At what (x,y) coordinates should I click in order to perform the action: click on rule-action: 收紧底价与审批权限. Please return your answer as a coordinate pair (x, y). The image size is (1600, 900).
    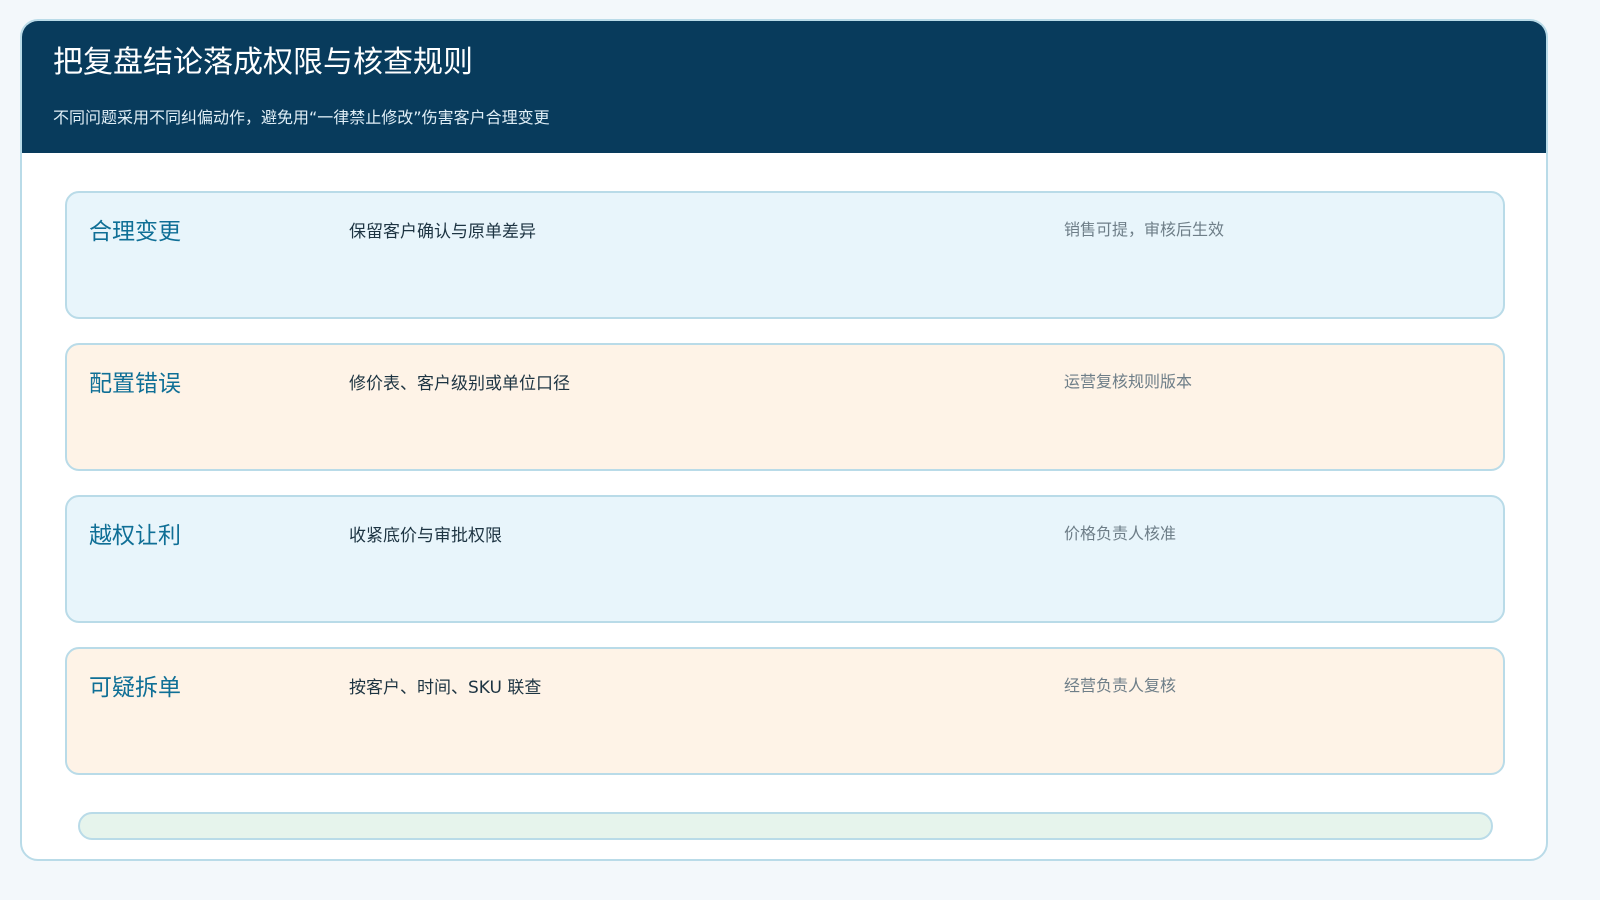
    Looking at the image, I should click on (425, 536).